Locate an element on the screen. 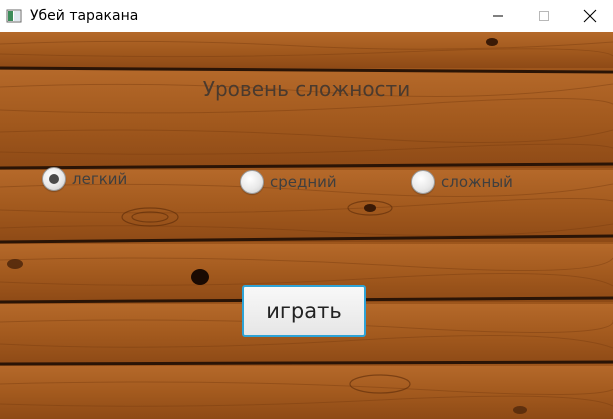 This screenshot has height=419, width=613. difficulty-heading: Уровень сложности is located at coordinates (306, 89).